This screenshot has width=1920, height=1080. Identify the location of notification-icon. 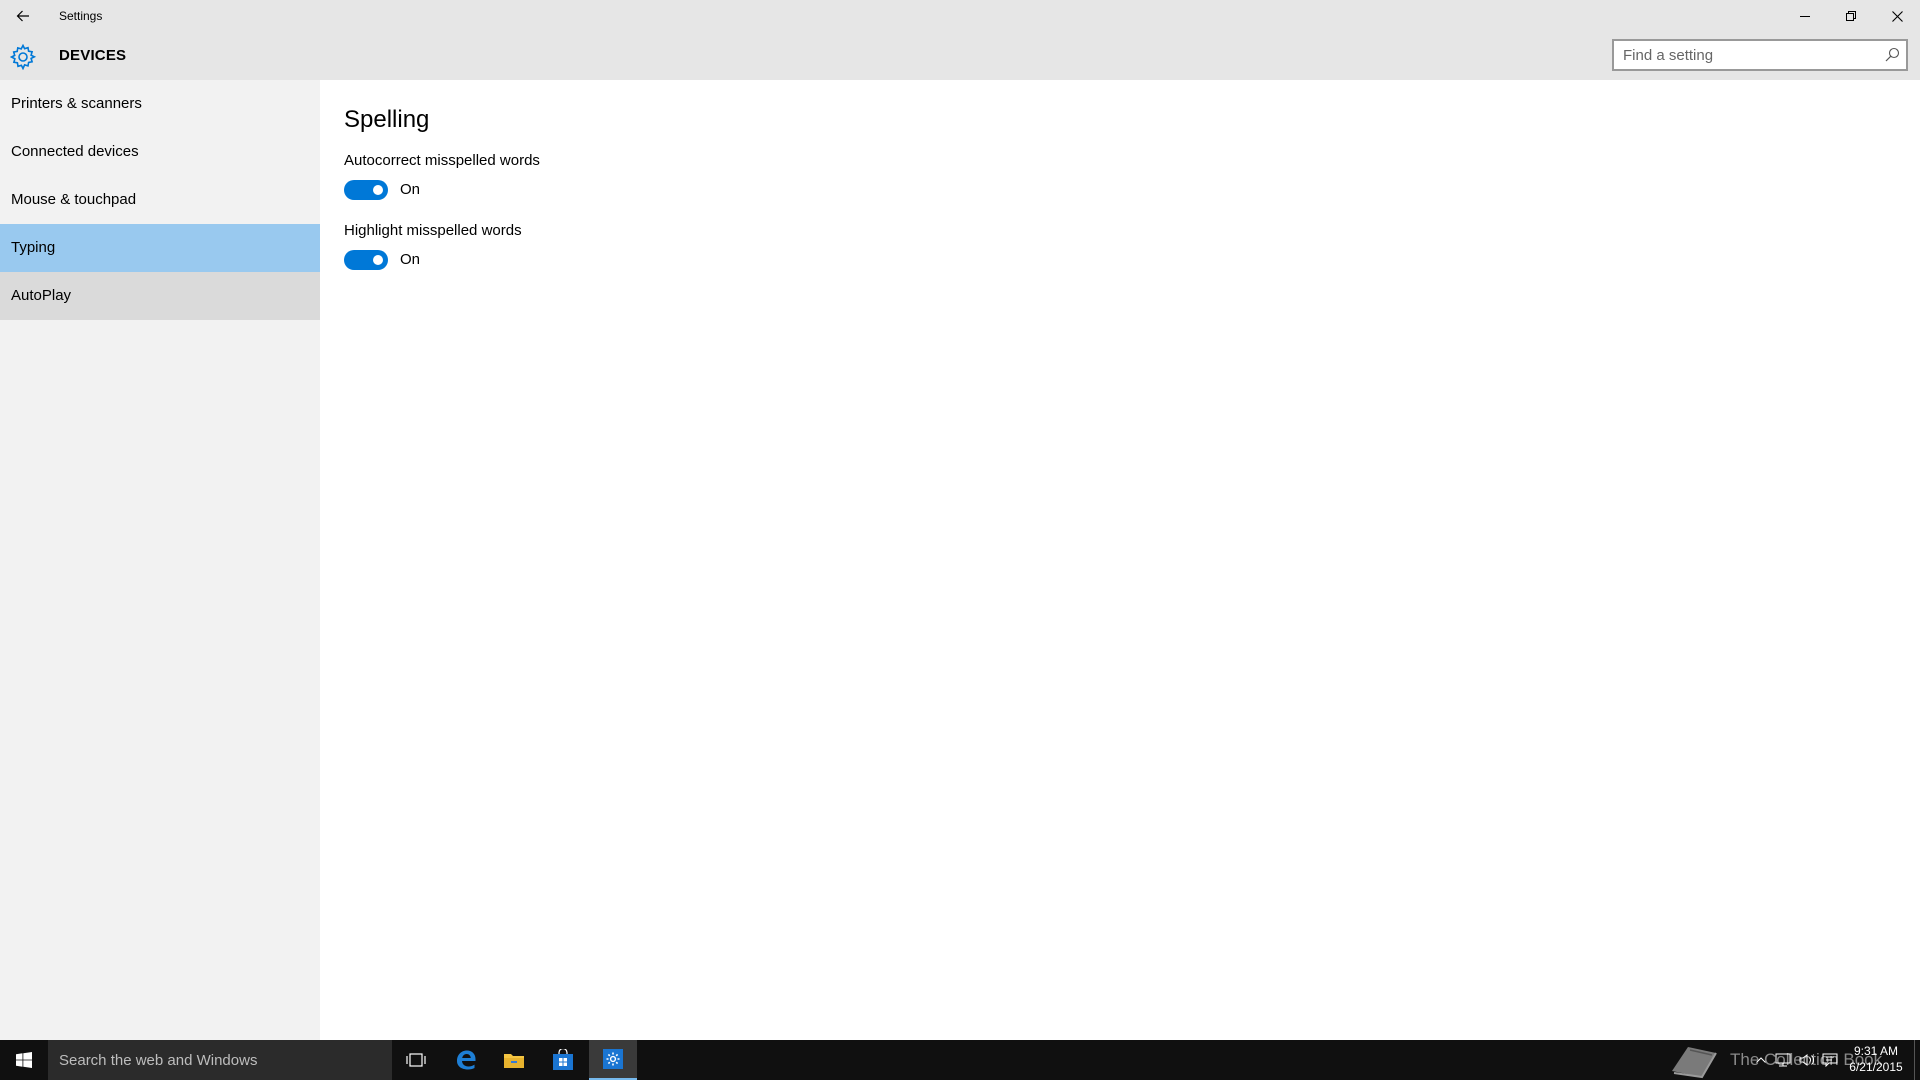
(1830, 1060).